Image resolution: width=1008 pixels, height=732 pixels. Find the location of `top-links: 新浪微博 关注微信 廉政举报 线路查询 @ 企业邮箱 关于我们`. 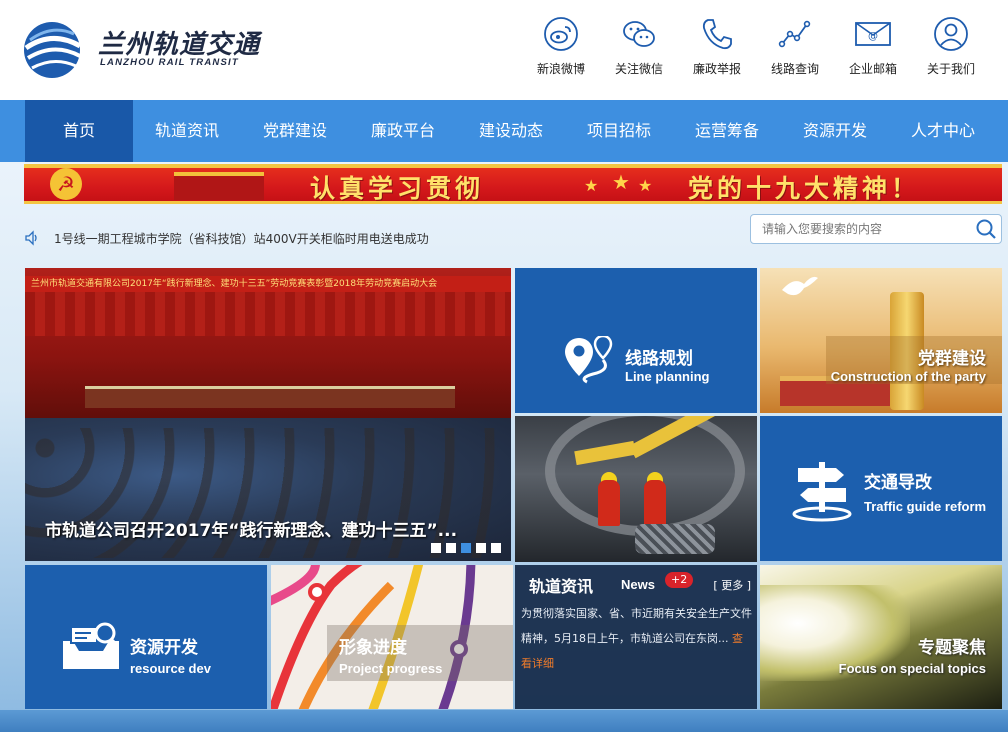

top-links: 新浪微博 关注微信 廉政举报 线路查询 @ 企业邮箱 关于我们 is located at coordinates (756, 50).